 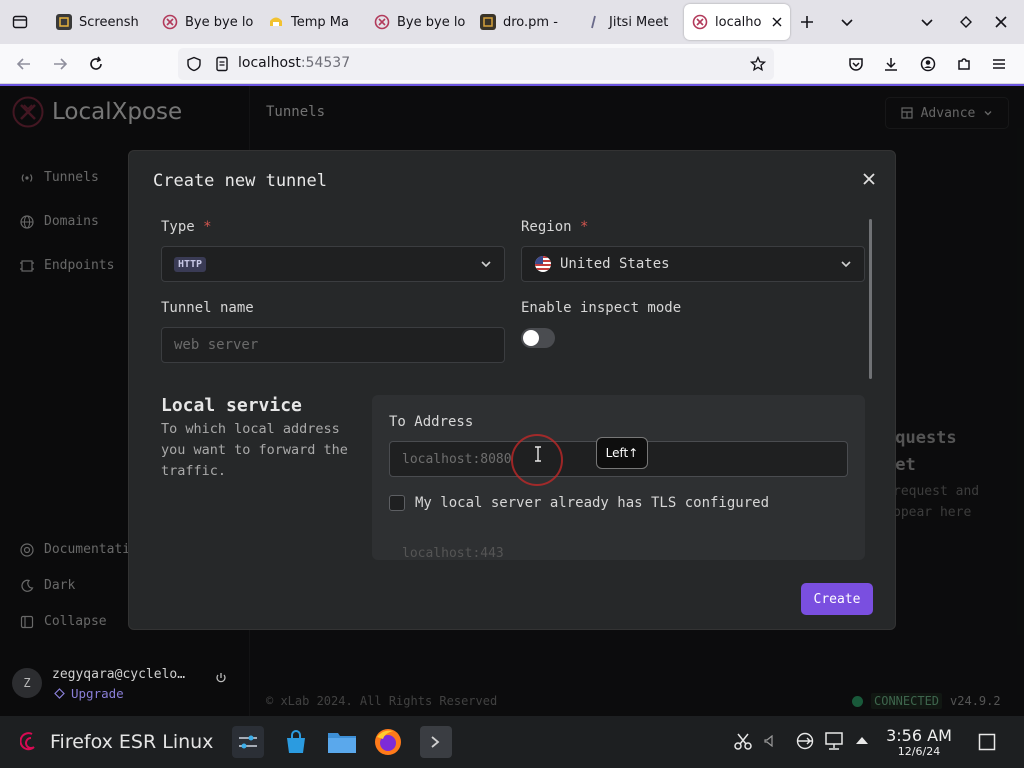 What do you see at coordinates (554, 227) in the screenshot?
I see `region-label: Region *` at bounding box center [554, 227].